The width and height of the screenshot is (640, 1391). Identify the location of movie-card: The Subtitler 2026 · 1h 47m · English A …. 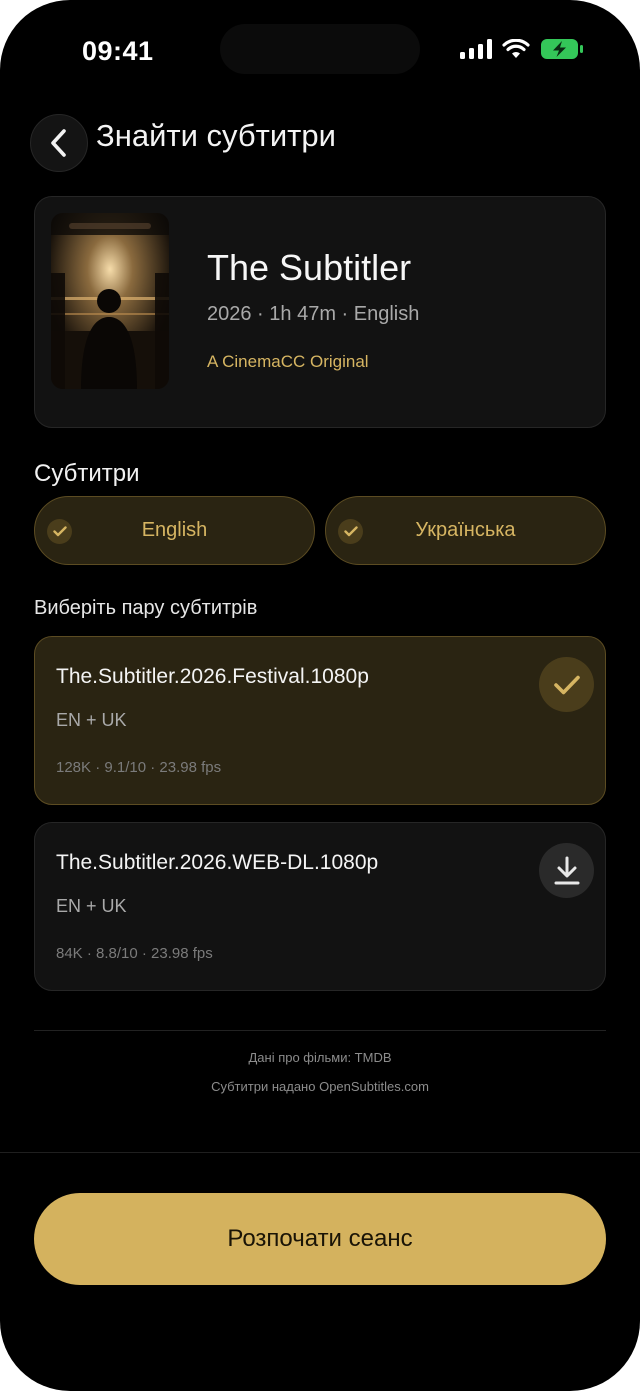
(320, 312).